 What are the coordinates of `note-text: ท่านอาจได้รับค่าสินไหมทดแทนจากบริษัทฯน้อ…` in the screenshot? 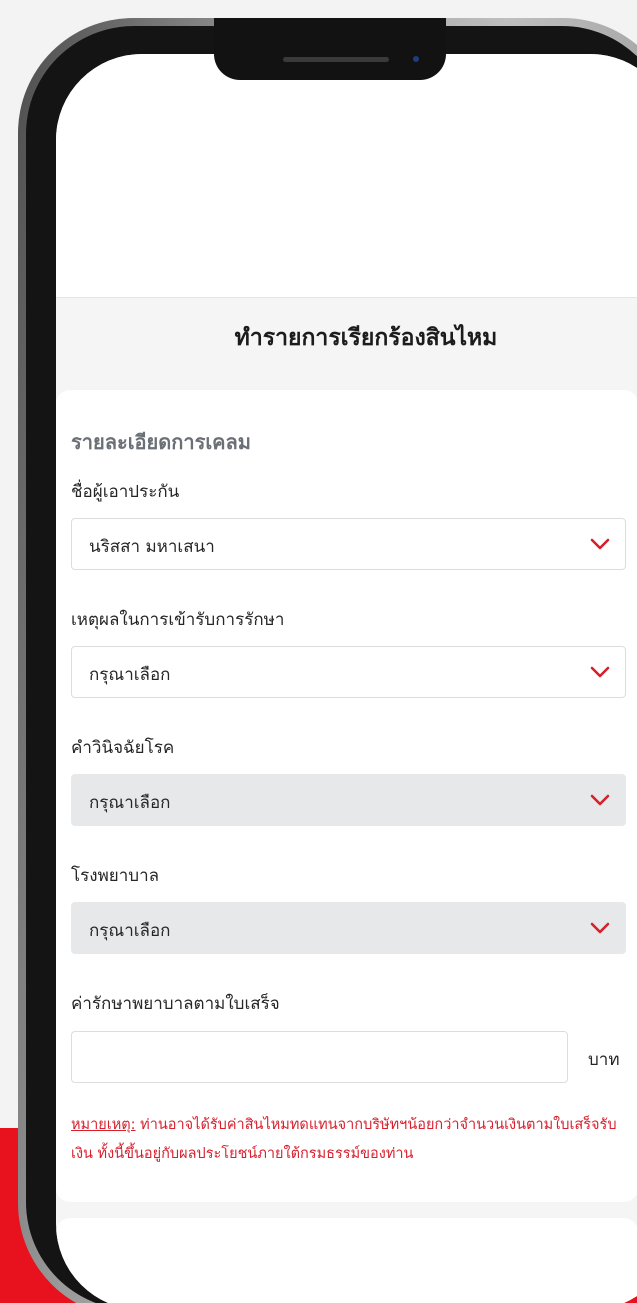 It's located at (344, 1139).